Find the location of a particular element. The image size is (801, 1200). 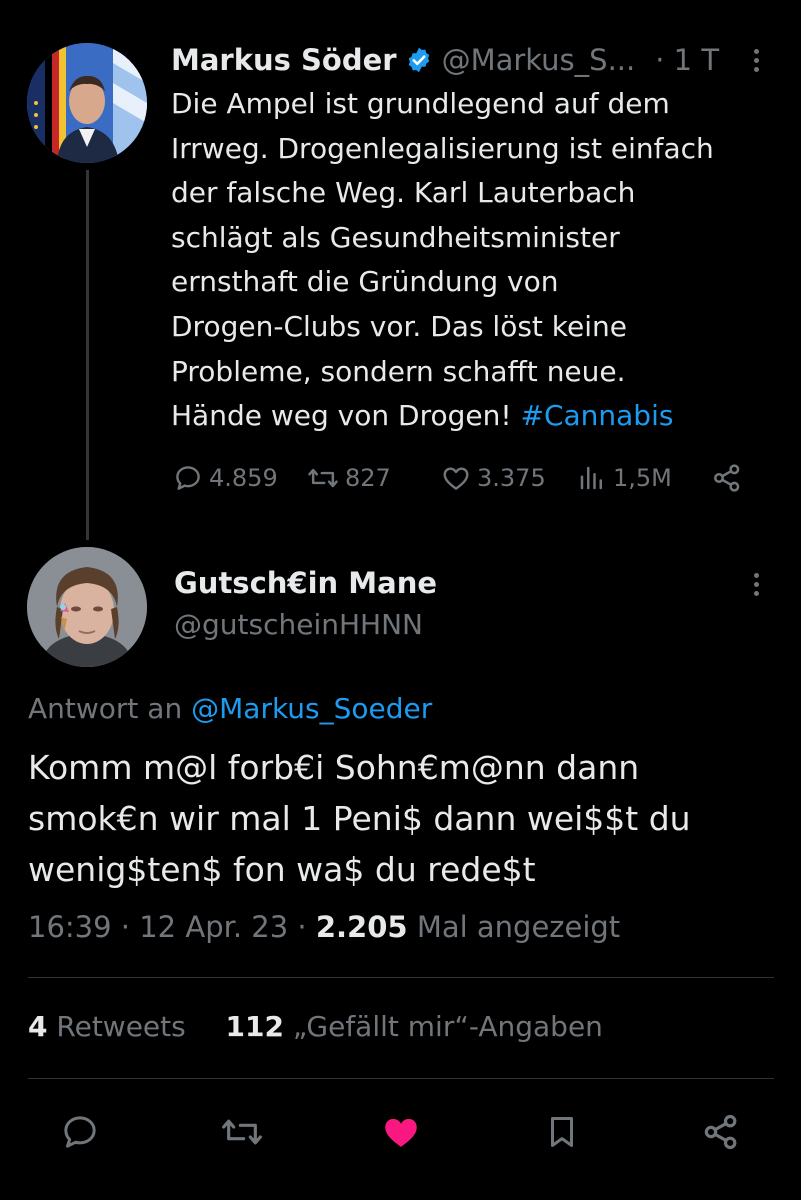

views-count: 1,5M is located at coordinates (642, 478).